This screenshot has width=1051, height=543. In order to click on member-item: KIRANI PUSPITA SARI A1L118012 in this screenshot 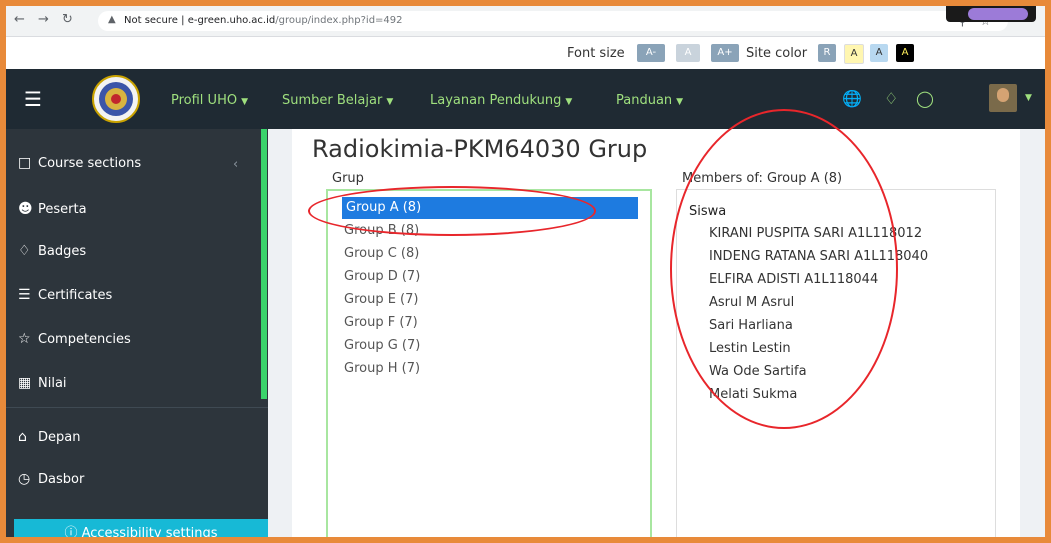, I will do `click(815, 233)`.